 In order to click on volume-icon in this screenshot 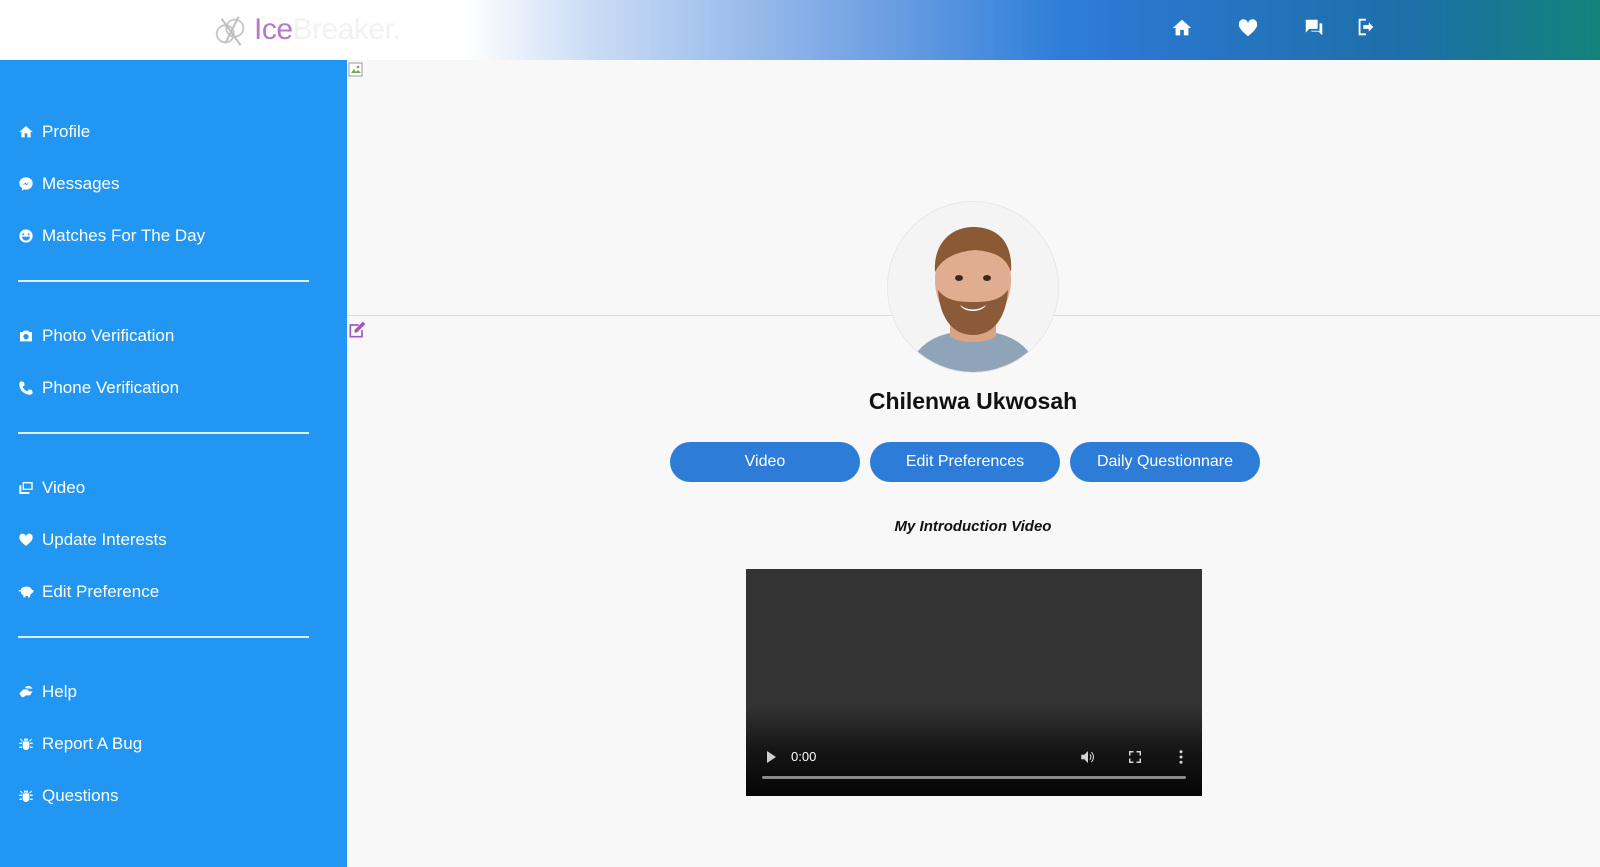, I will do `click(1087, 757)`.